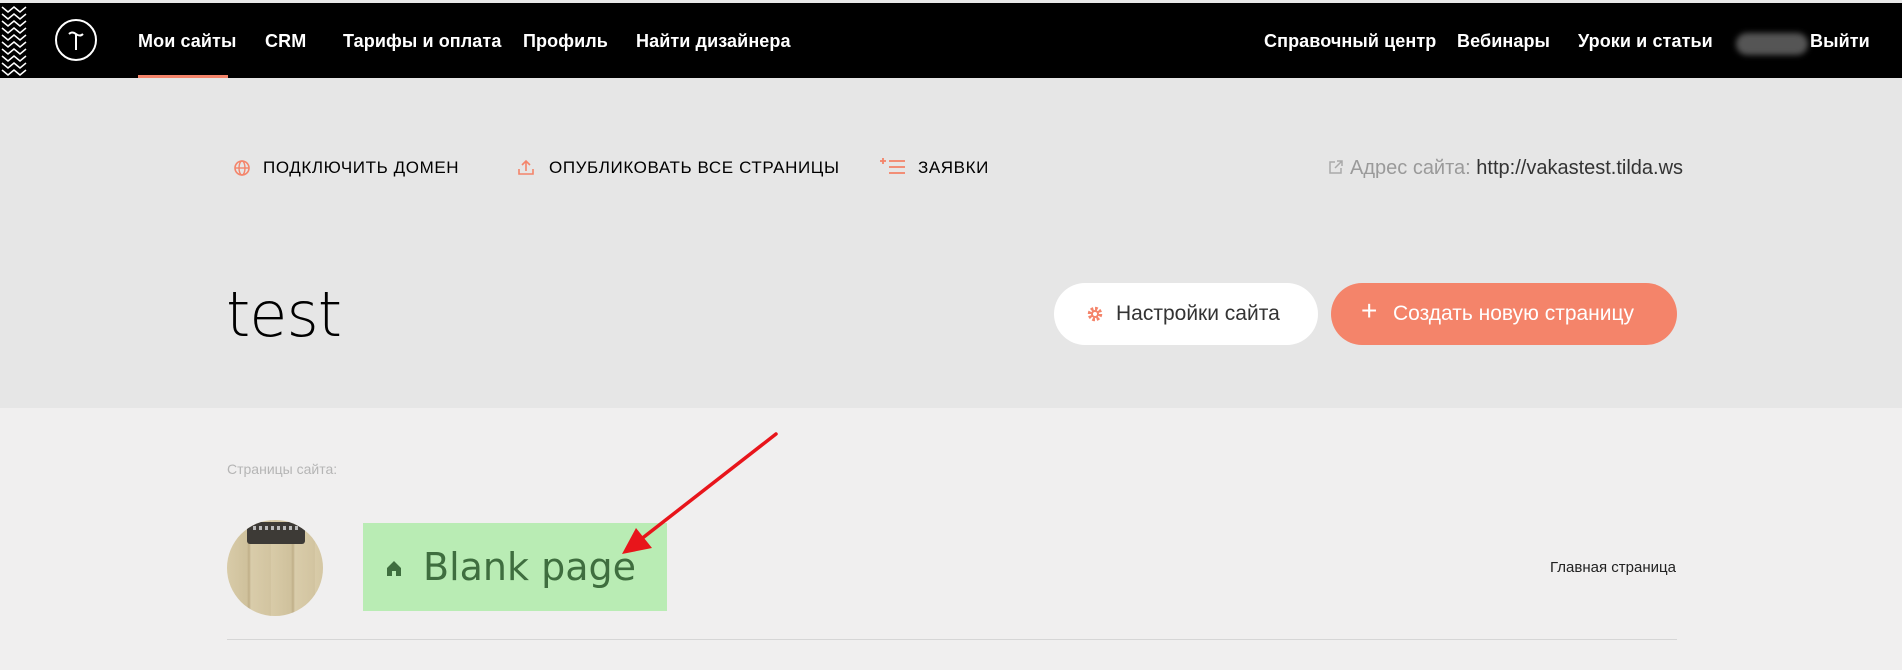  I want to click on connect-domain-label: ПОДКЛЮЧИТЬ ДОМЕН, so click(361, 167).